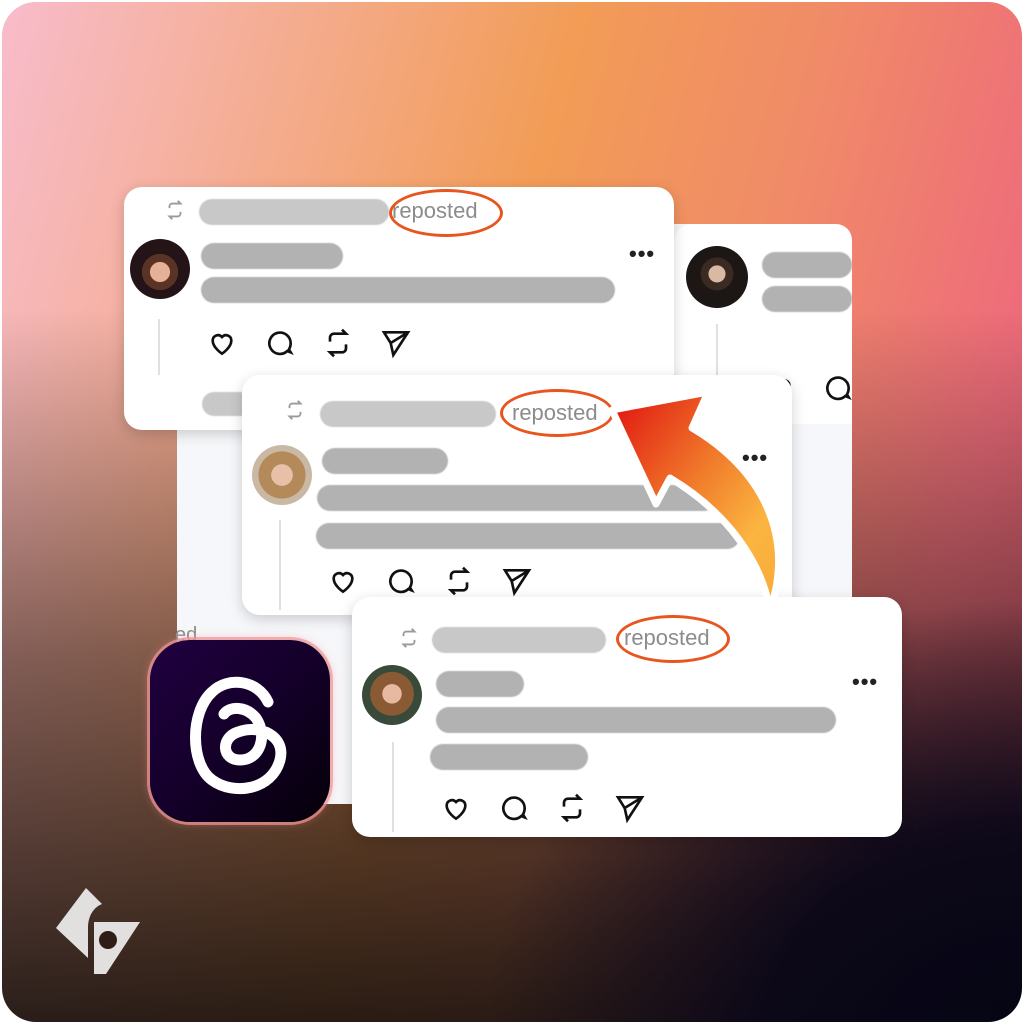  What do you see at coordinates (695, 501) in the screenshot?
I see `curved-arrow-icon` at bounding box center [695, 501].